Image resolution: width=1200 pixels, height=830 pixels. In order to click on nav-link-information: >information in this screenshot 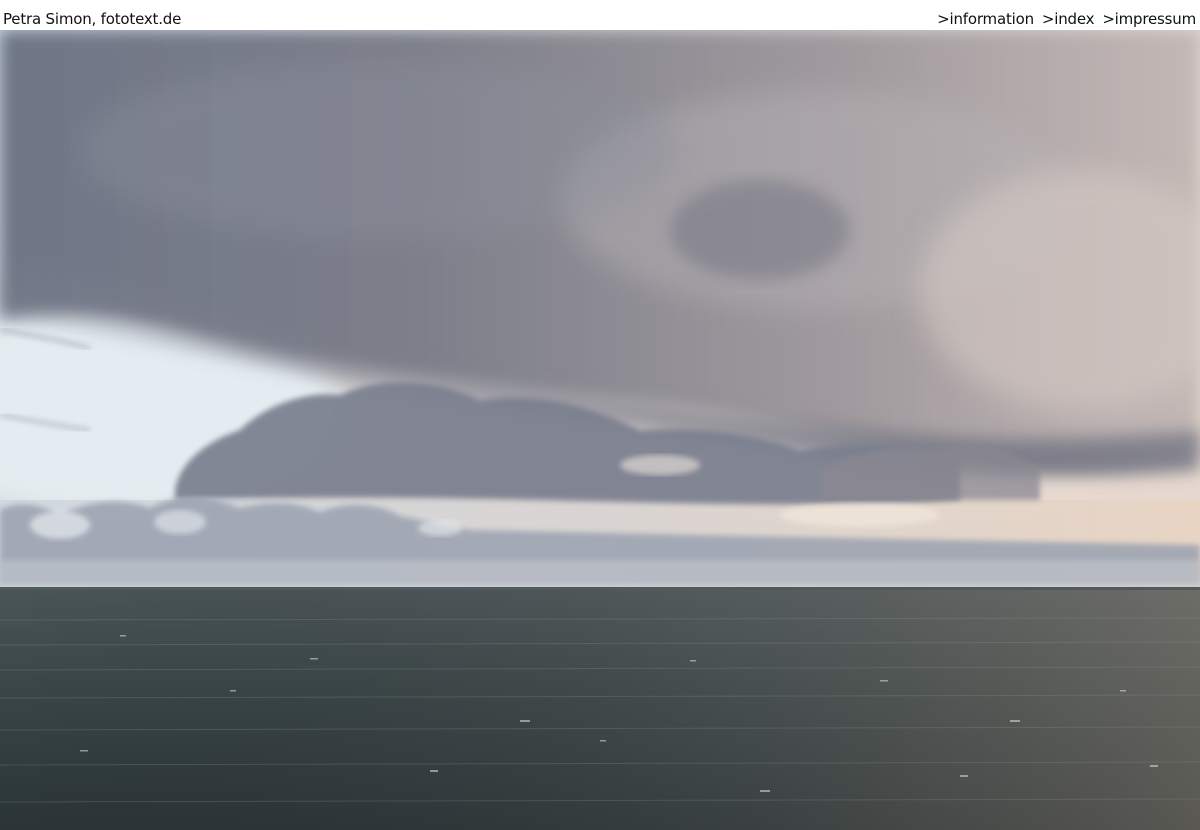, I will do `click(985, 19)`.